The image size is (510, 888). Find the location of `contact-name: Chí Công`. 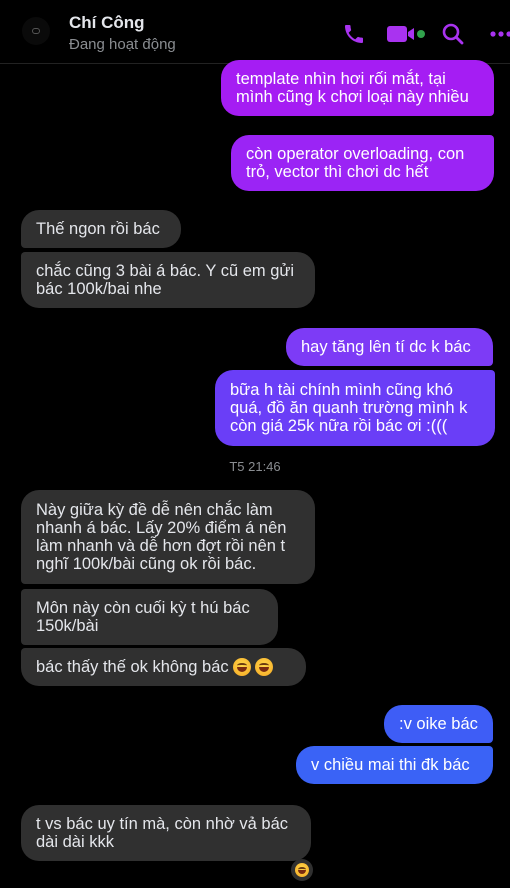

contact-name: Chí Công is located at coordinates (107, 23).